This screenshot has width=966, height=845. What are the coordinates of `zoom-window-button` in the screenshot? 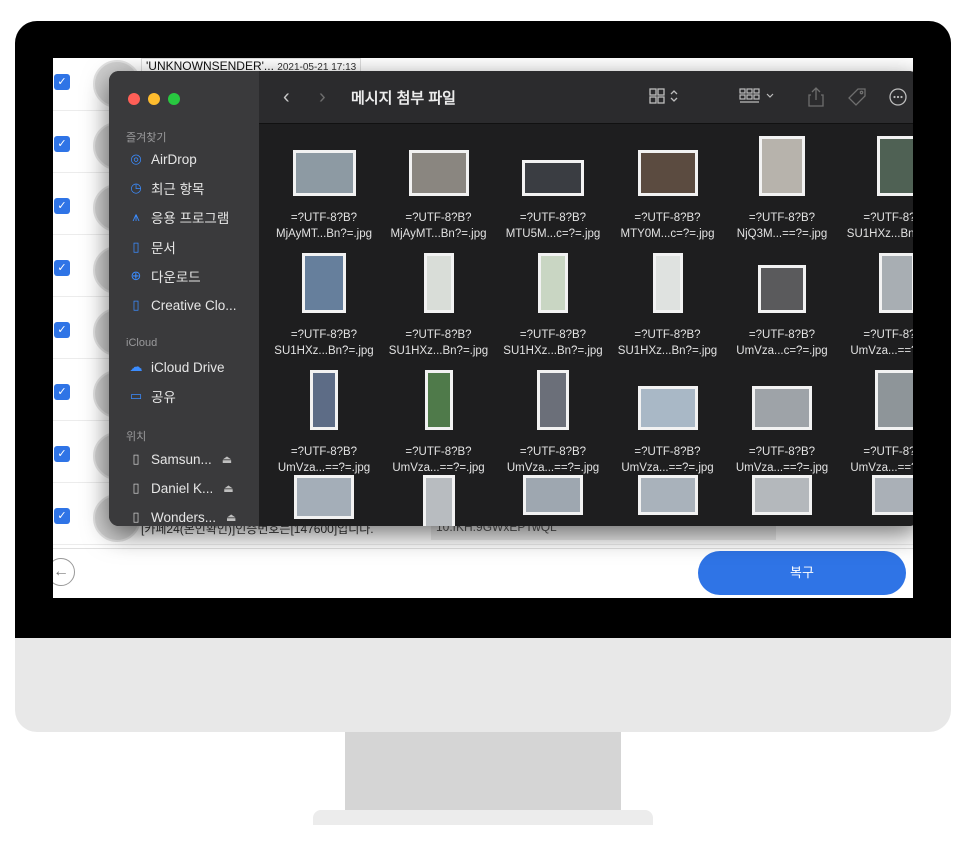 It's located at (174, 99).